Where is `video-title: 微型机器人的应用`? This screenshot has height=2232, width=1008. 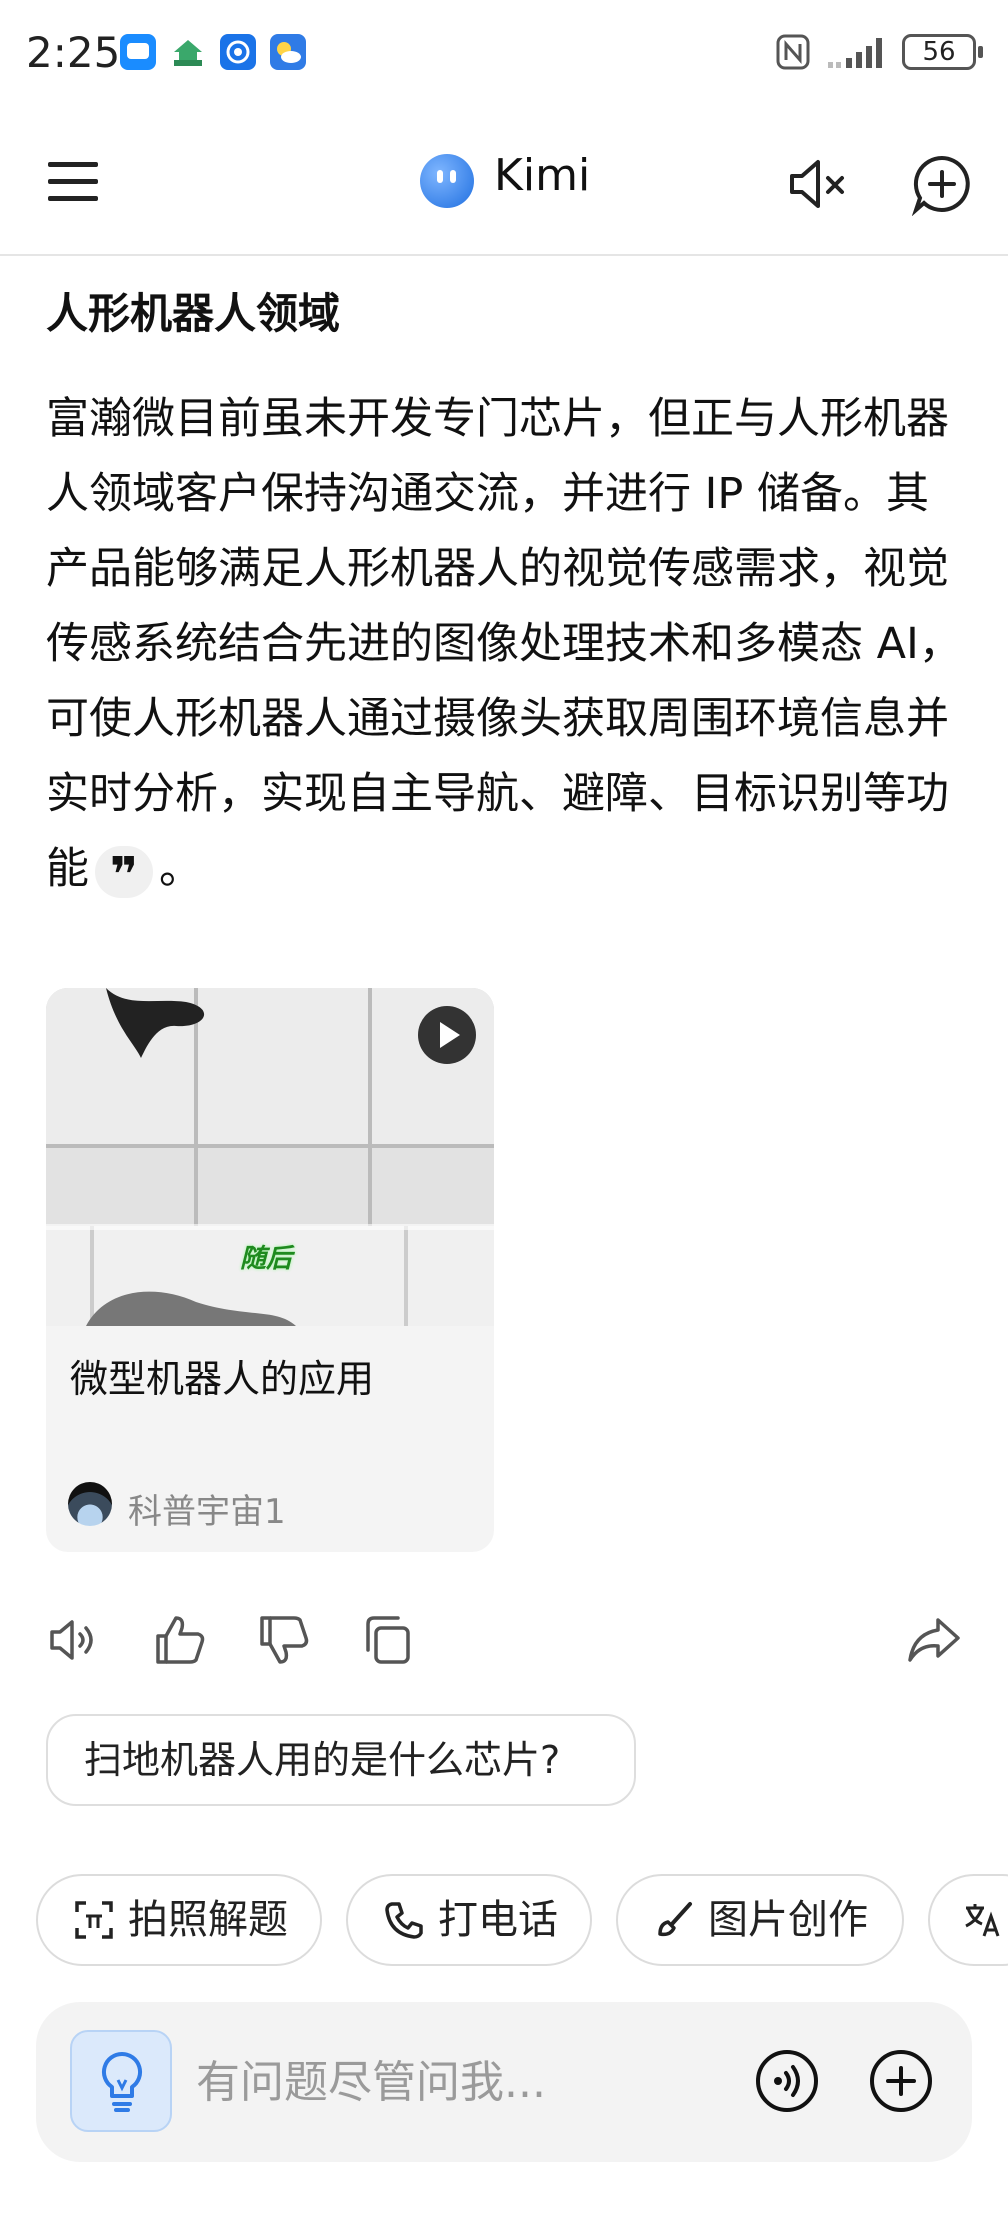
video-title: 微型机器人的应用 is located at coordinates (222, 1379).